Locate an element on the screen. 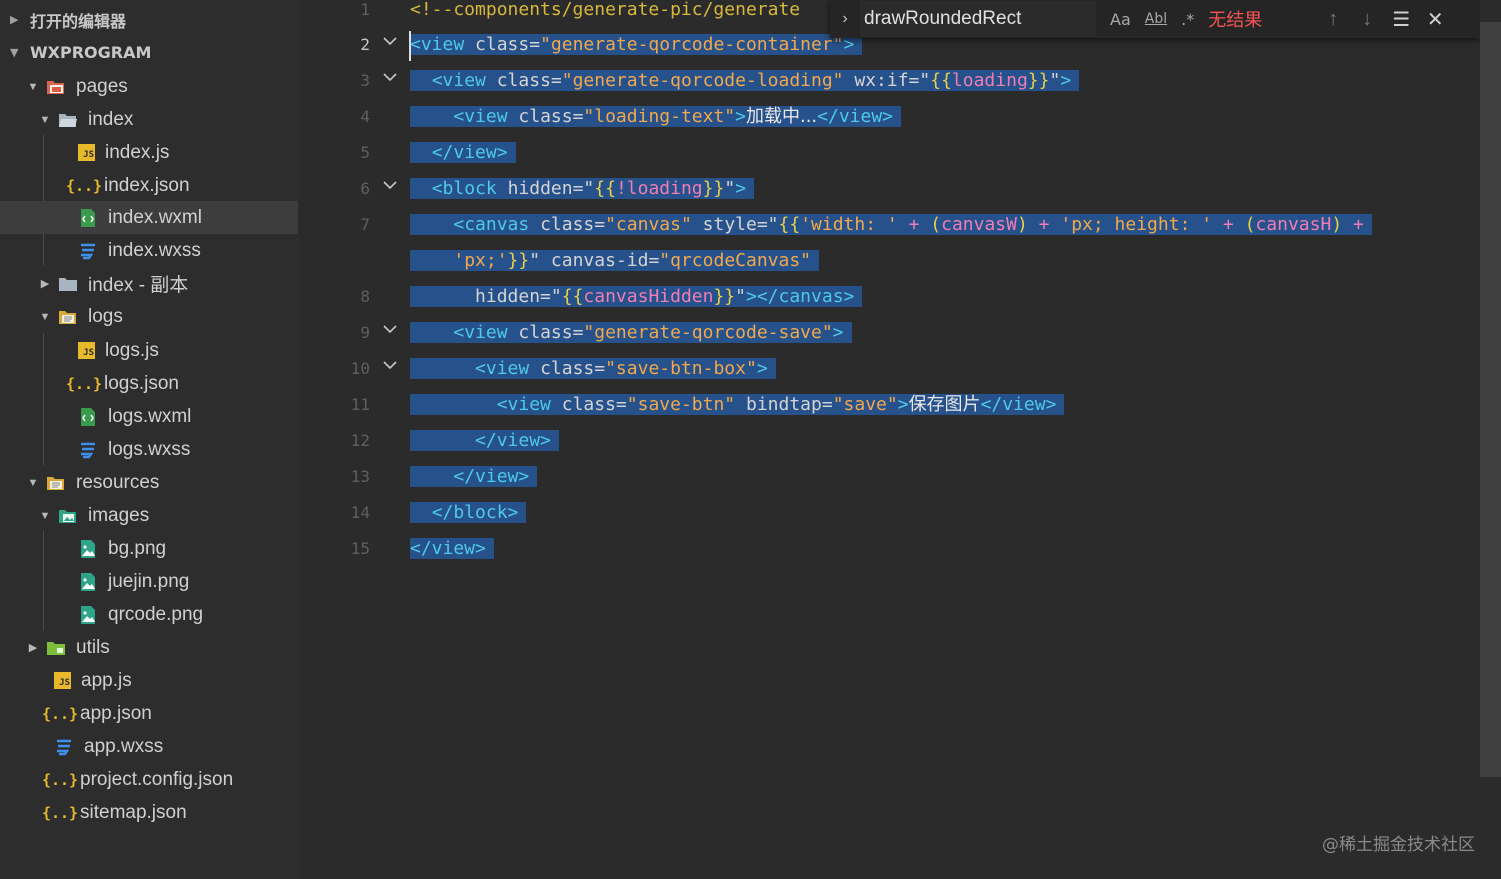 The height and width of the screenshot is (879, 1501). tree-item-utils: ▶ utils is located at coordinates (149, 647).